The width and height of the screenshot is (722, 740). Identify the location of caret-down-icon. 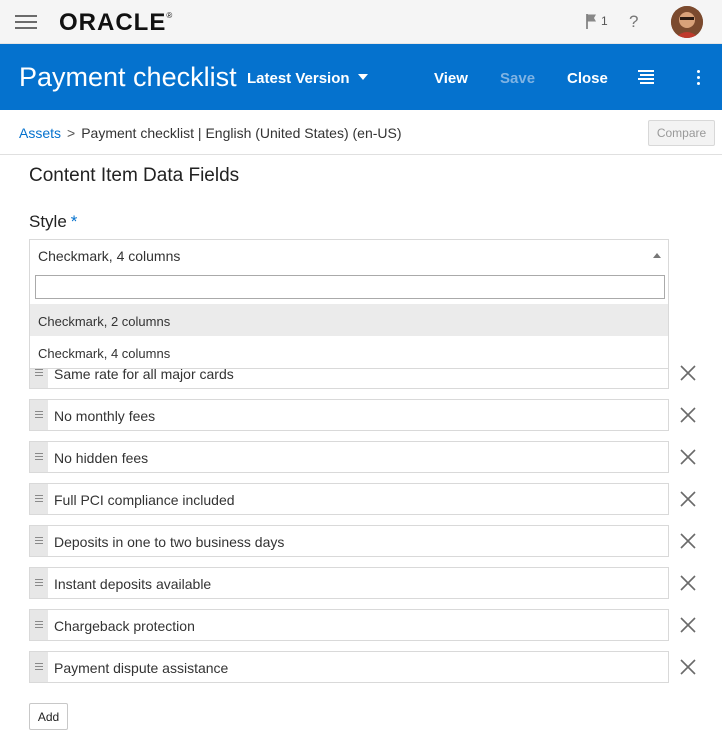
(362, 77).